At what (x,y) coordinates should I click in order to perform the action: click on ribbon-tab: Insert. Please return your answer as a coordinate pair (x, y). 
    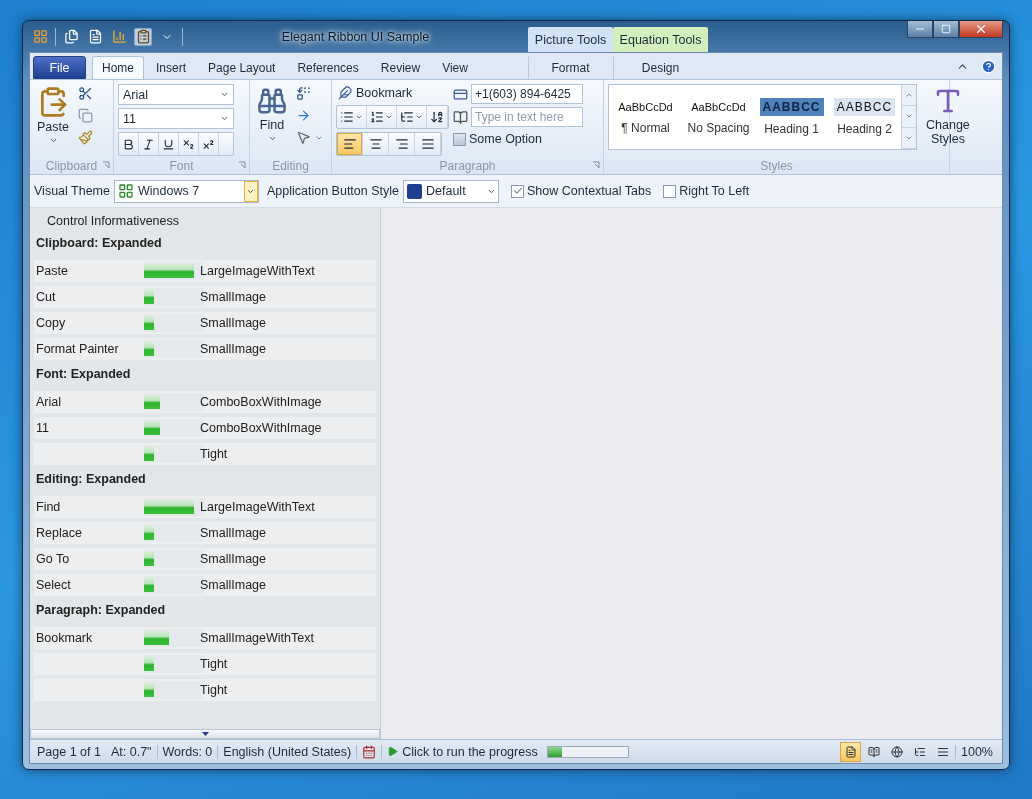
    Looking at the image, I should click on (171, 67).